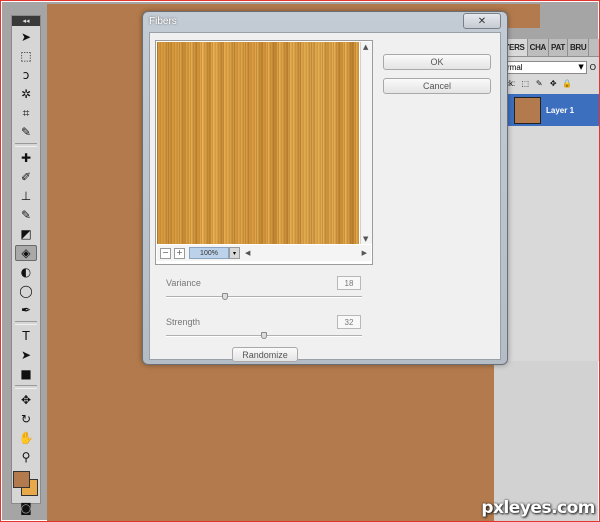 The image size is (600, 522). What do you see at coordinates (26, 336) in the screenshot?
I see `type-tool-icon: T` at bounding box center [26, 336].